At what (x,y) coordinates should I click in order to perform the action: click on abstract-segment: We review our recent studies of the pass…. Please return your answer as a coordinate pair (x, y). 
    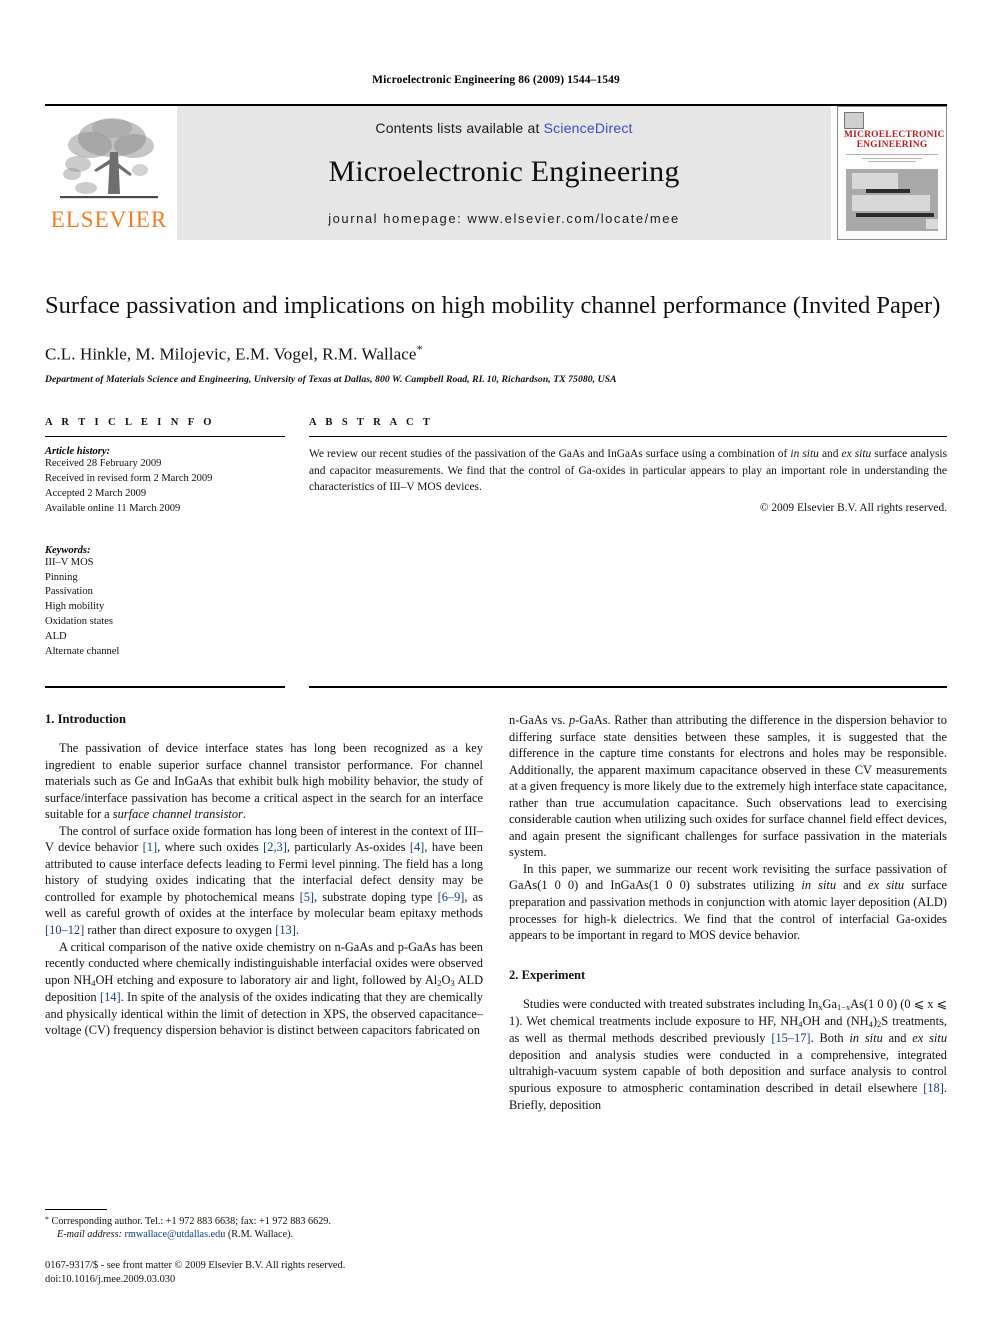
    Looking at the image, I should click on (550, 454).